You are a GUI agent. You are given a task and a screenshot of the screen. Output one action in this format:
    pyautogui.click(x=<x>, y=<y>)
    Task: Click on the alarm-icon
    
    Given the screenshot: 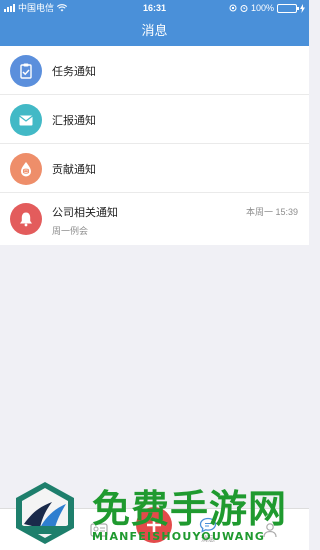 What is the action you would take?
    pyautogui.click(x=244, y=8)
    